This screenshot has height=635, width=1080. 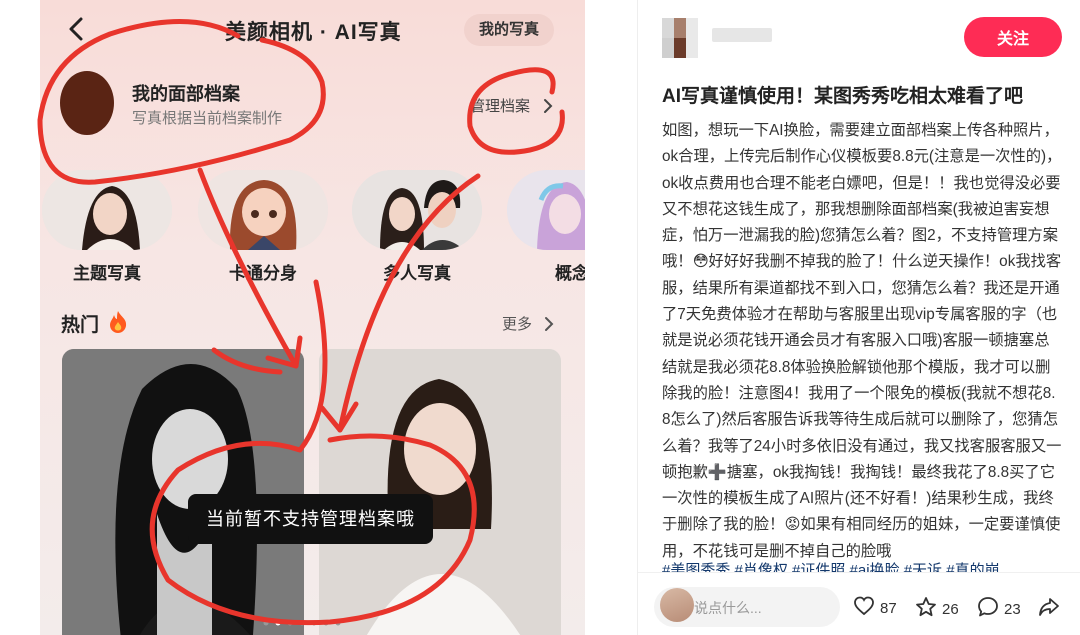 What do you see at coordinates (864, 608) in the screenshot?
I see `heart-icon` at bounding box center [864, 608].